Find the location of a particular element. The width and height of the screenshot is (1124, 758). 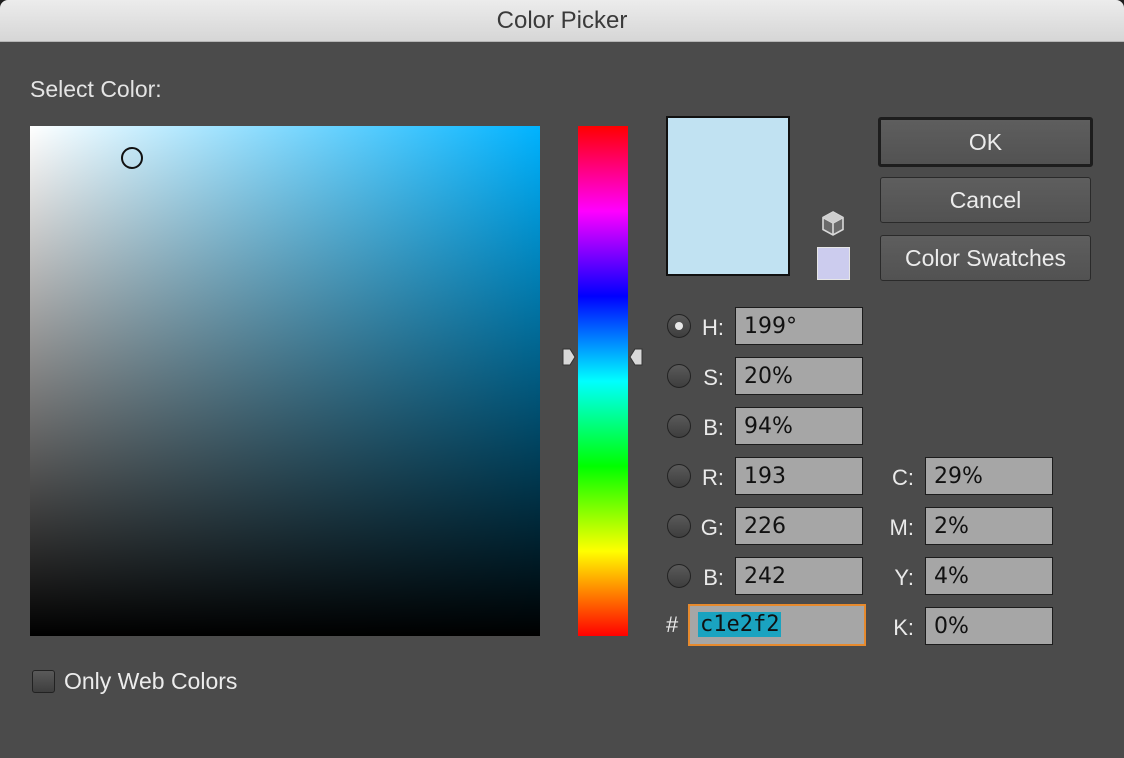

black-label: K: is located at coordinates (903, 627).